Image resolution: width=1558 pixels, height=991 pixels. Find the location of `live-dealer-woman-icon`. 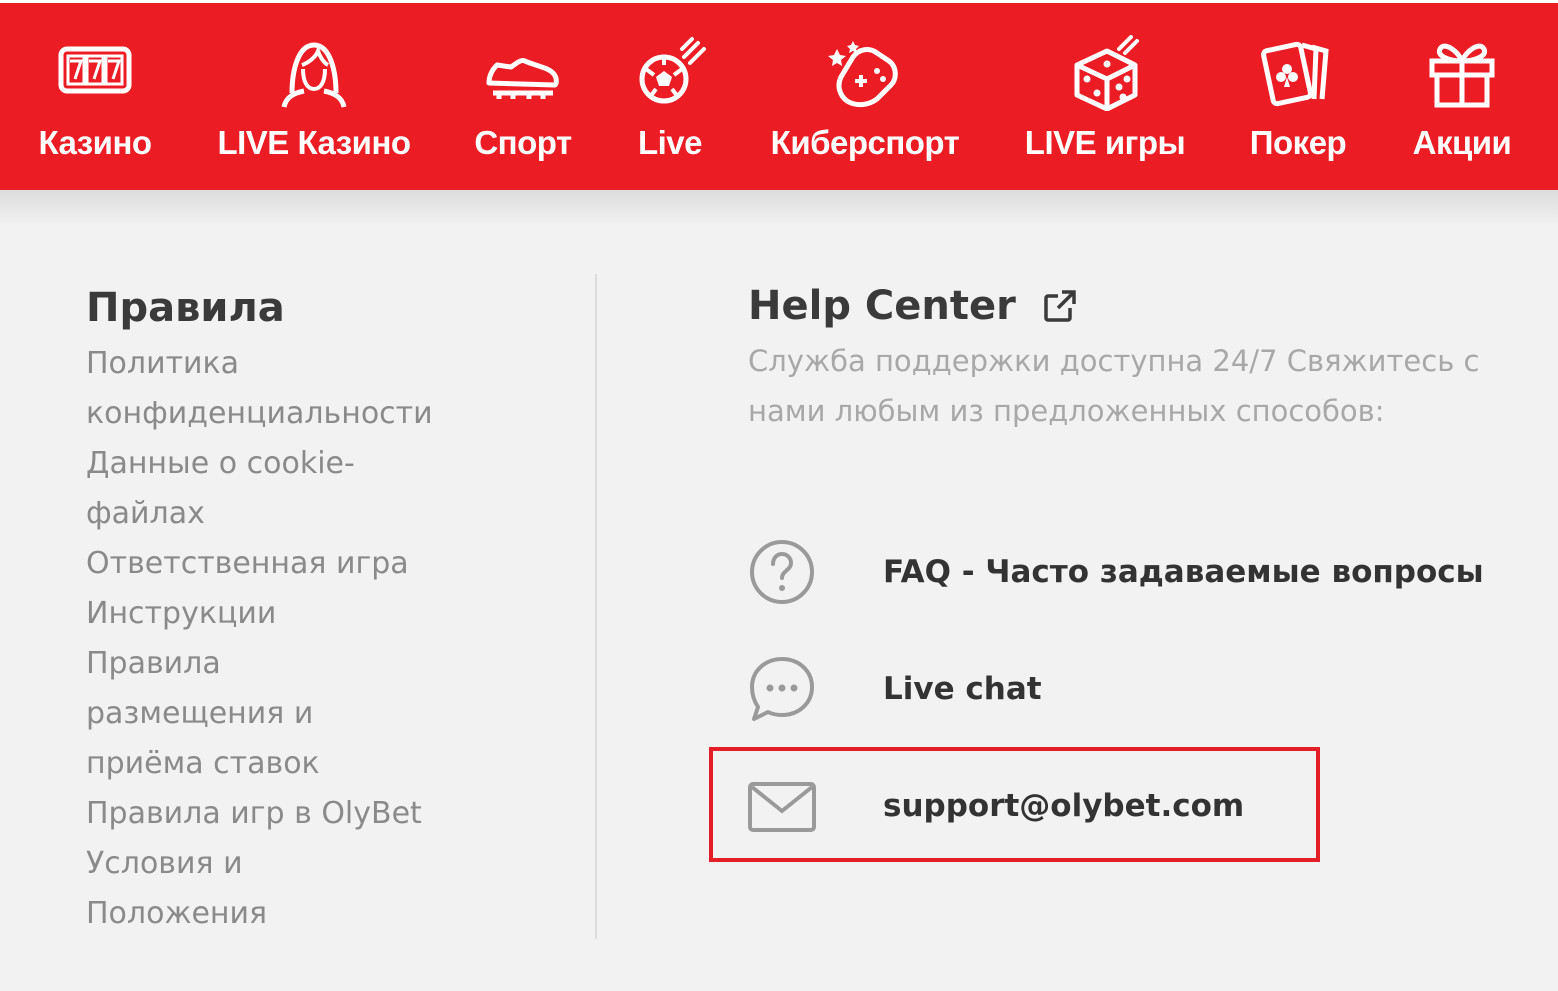

live-dealer-woman-icon is located at coordinates (314, 73).